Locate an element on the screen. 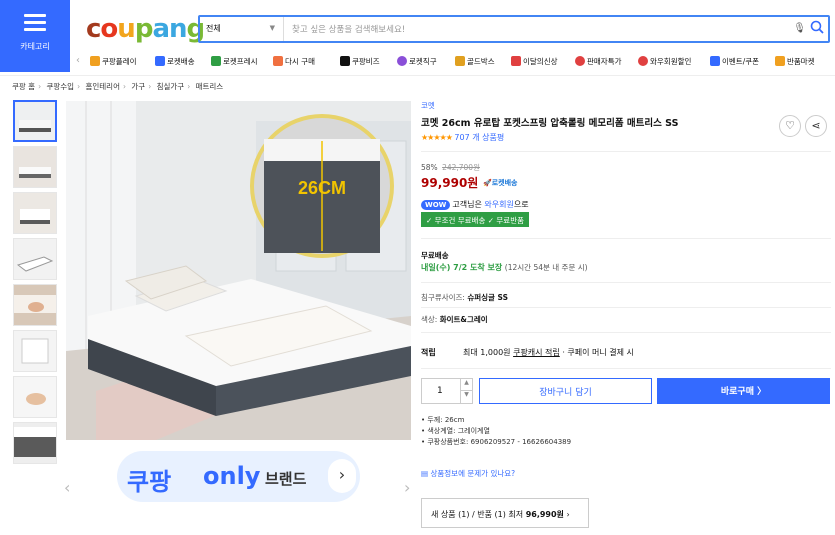 The image size is (835, 535). shipping-title: 무료배송 is located at coordinates (435, 255).